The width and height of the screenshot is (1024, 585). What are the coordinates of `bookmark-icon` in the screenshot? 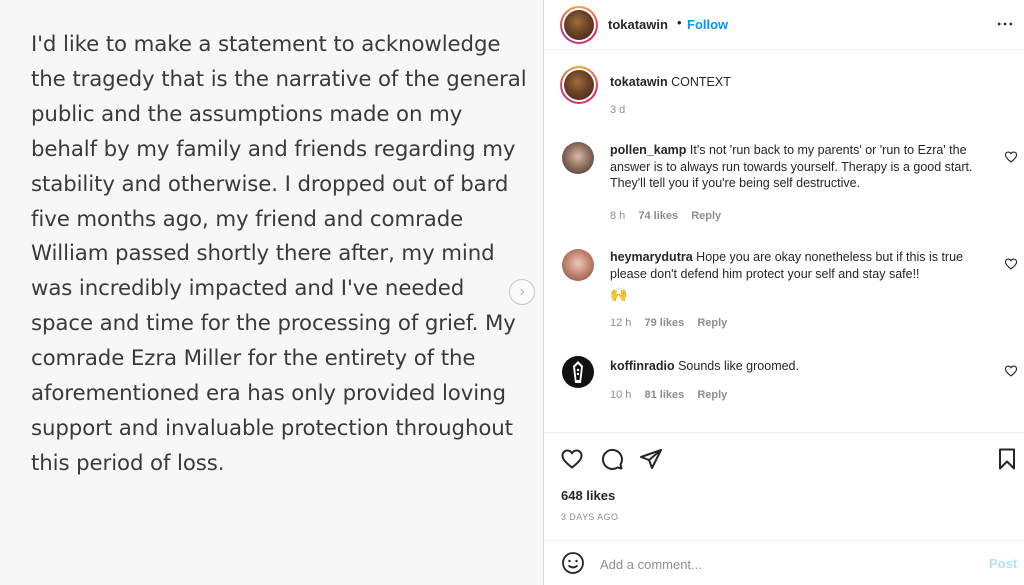 It's located at (1007, 459).